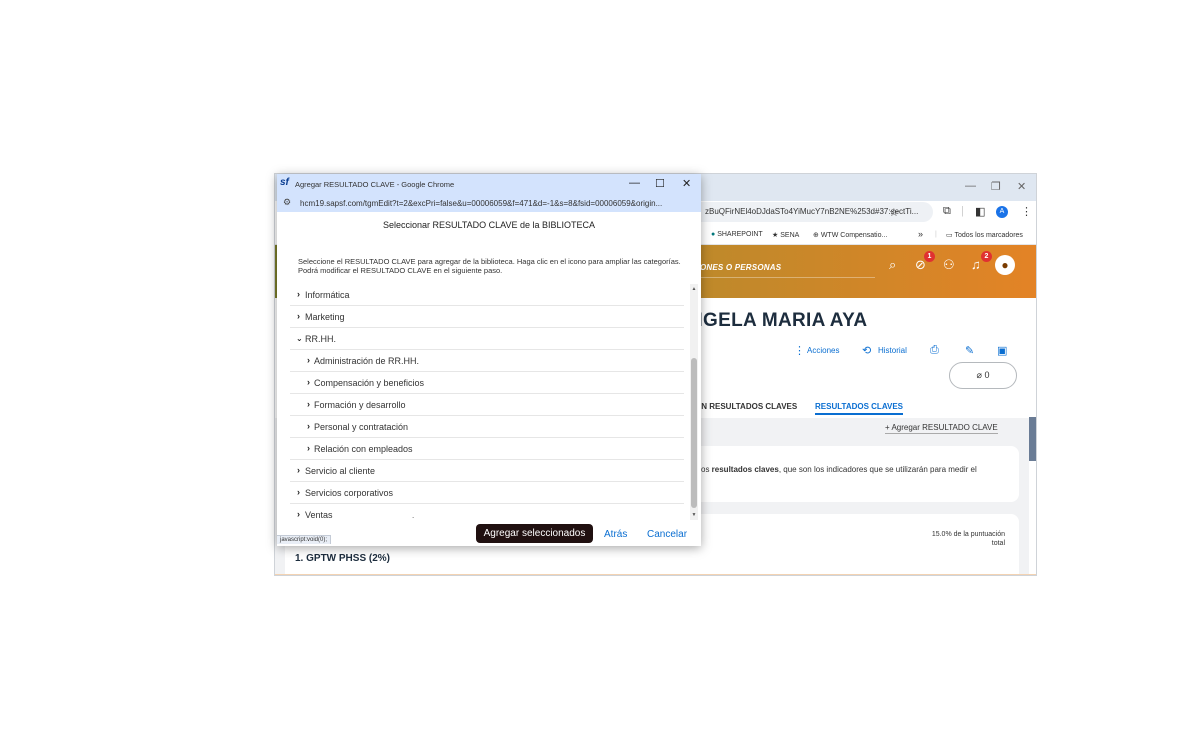  Describe the element at coordinates (694, 515) in the screenshot. I see `scroll-down-icon: ▼` at that location.